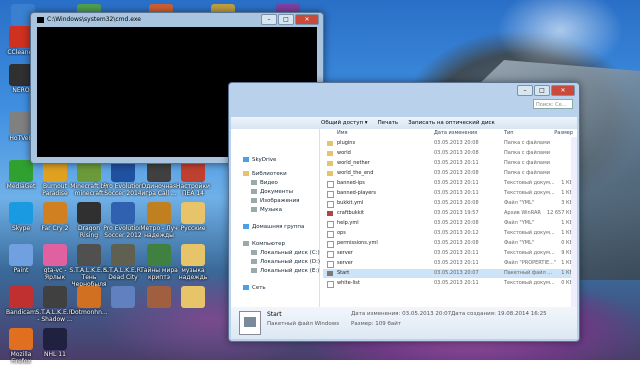  What do you see at coordinates (330, 273) in the screenshot?
I see `batch-file-icon` at bounding box center [330, 273].